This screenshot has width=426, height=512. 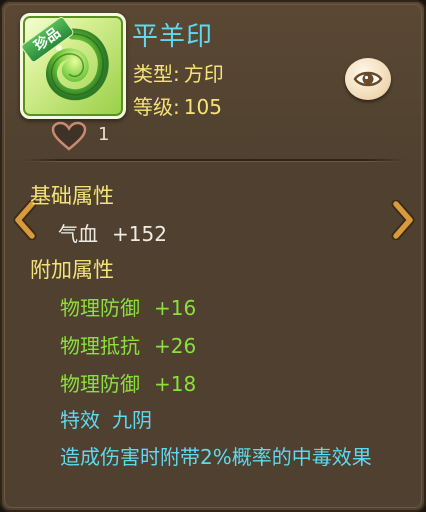 What do you see at coordinates (175, 384) in the screenshot?
I see `extra-stat-value: +18` at bounding box center [175, 384].